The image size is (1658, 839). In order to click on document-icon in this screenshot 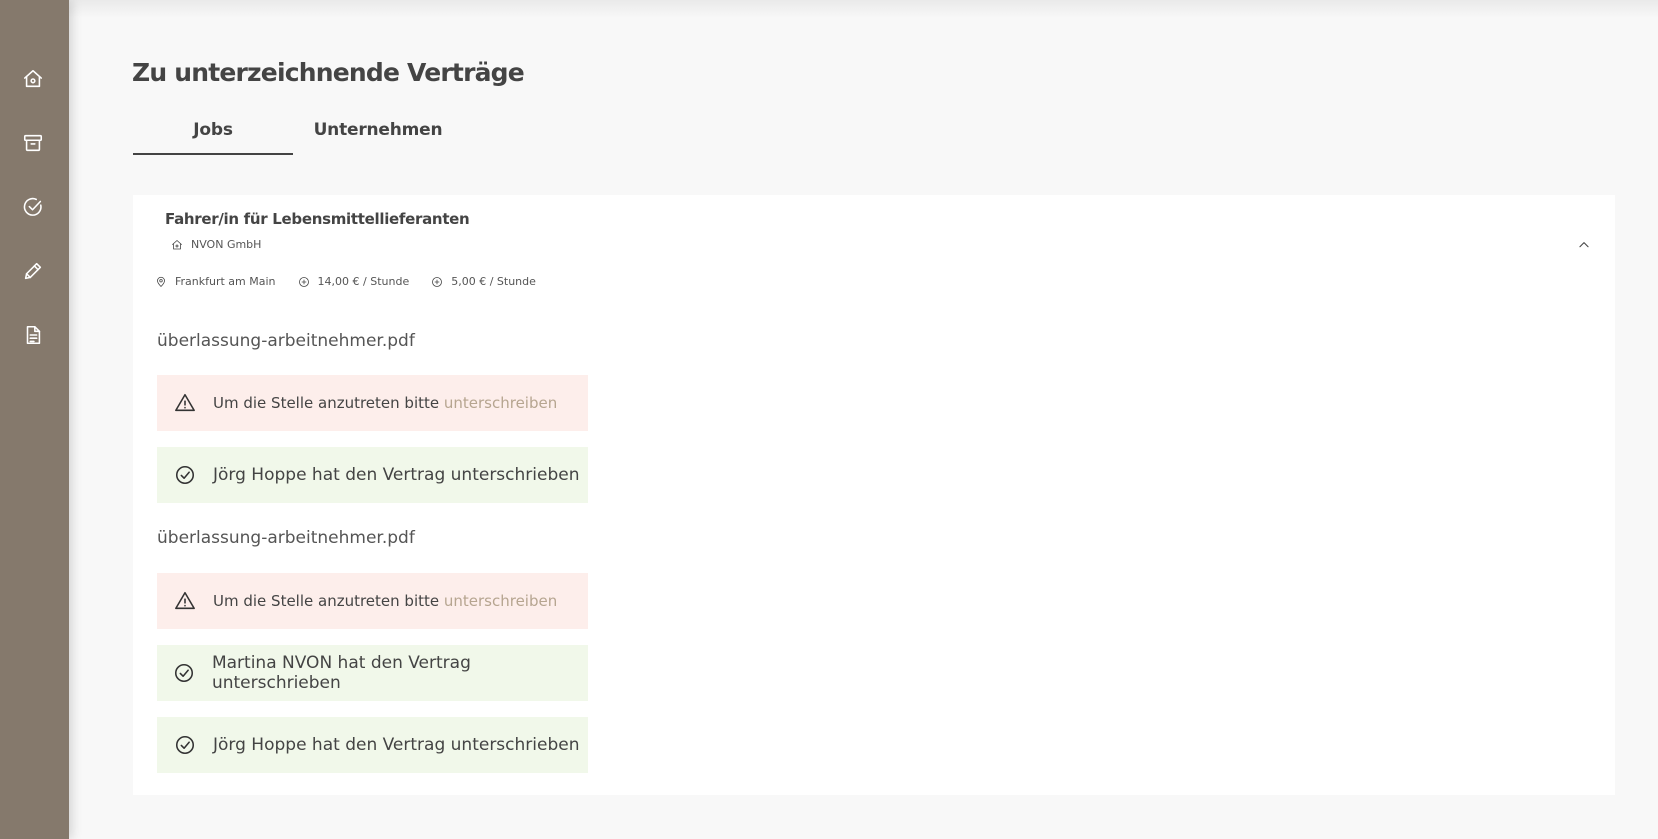, I will do `click(33, 335)`.